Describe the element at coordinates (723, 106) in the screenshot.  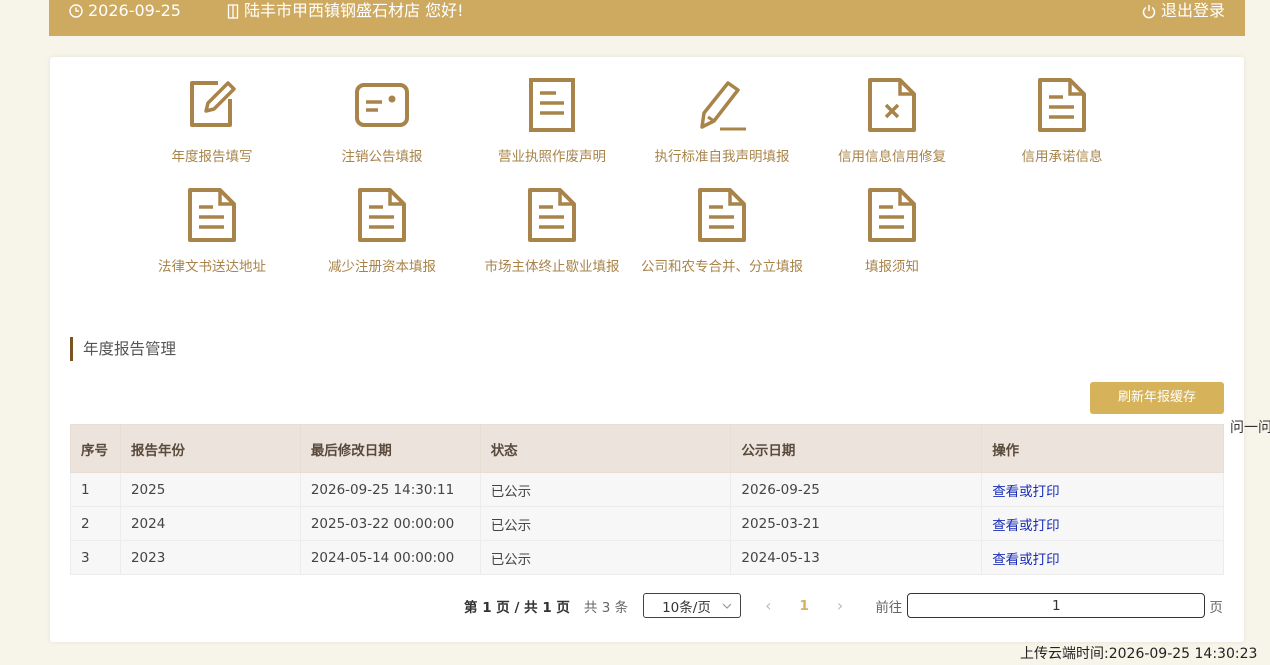
I see `pencil-icon` at that location.